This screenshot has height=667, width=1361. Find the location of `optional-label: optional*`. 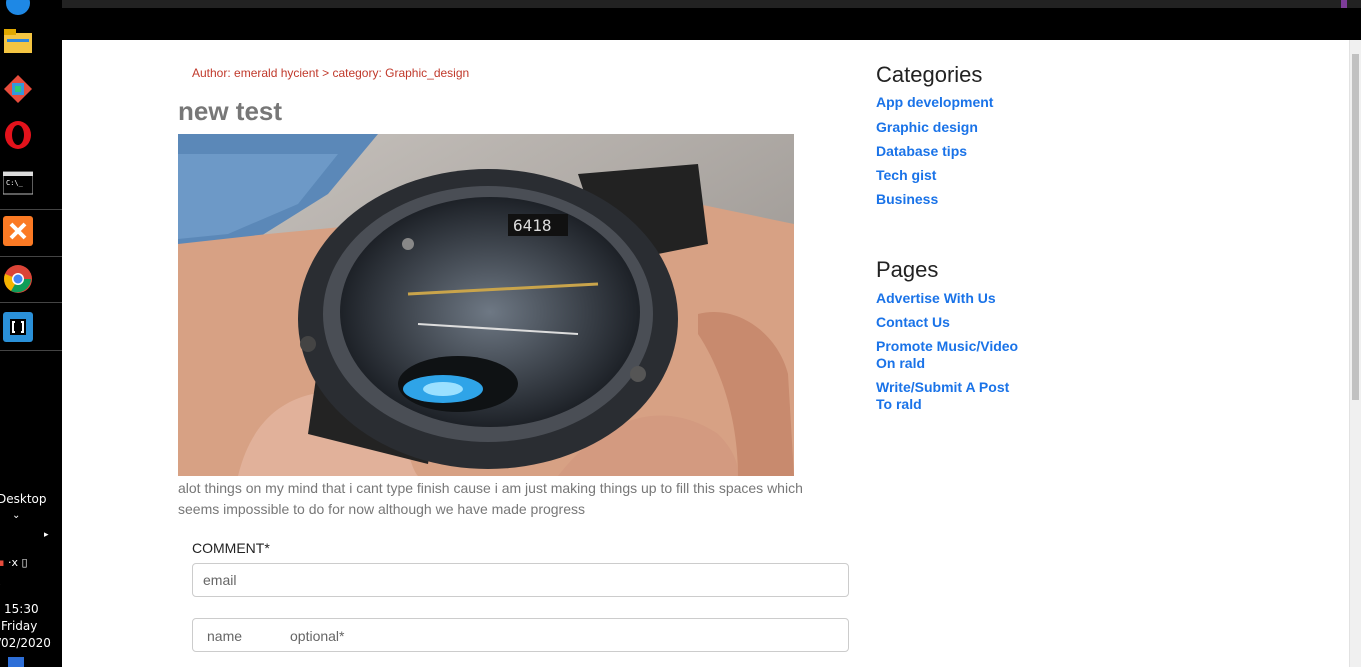

optional-label: optional* is located at coordinates (317, 636).